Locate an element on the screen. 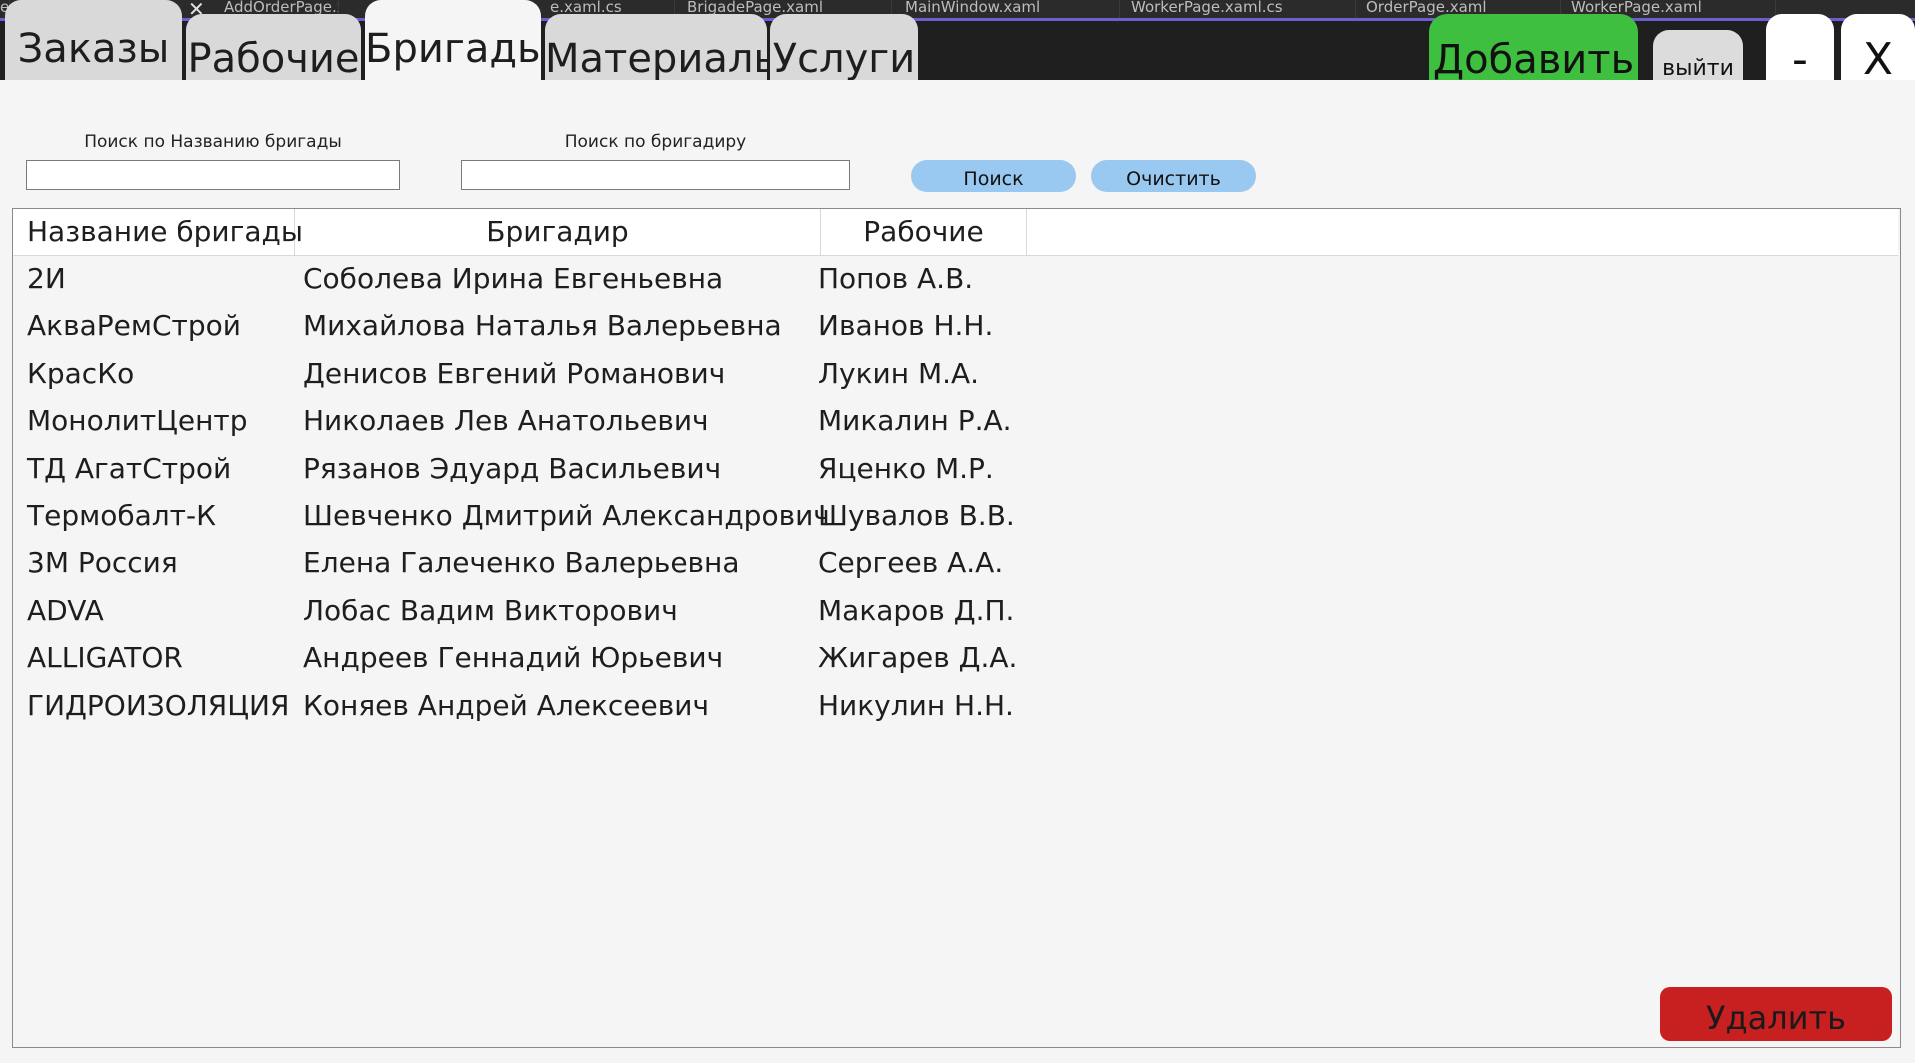 The width and height of the screenshot is (1915, 1063). table-row: 2И Соболева Ирина Евгеньевна Попов А.В. is located at coordinates (955, 278).